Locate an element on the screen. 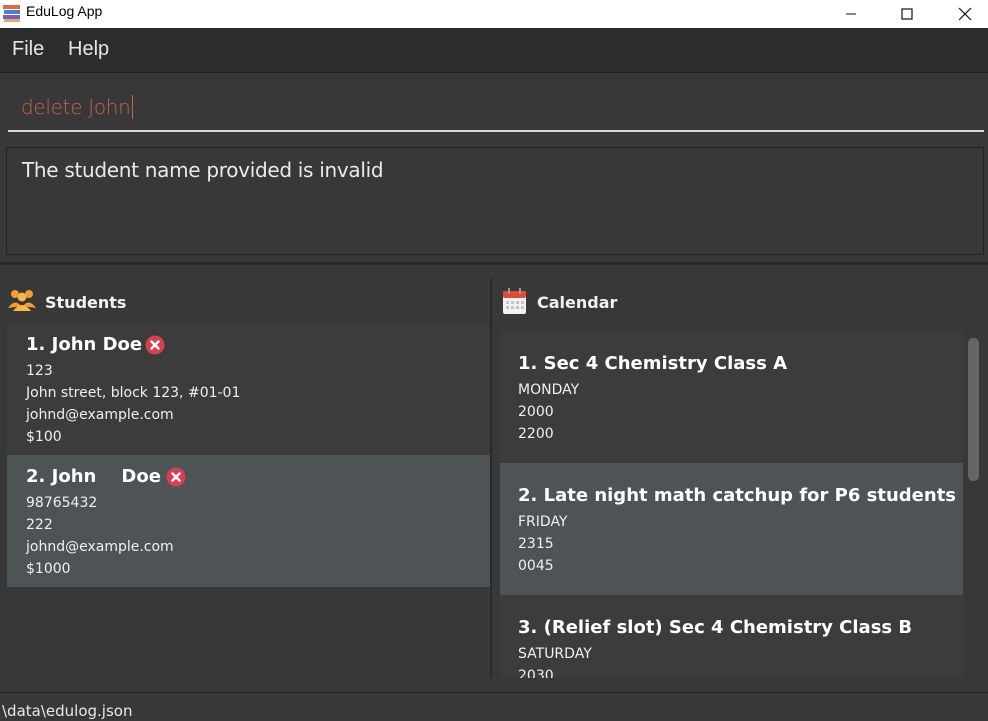 Image resolution: width=988 pixels, height=721 pixels. event-name: 1. Sec 4 Chemistry Class A is located at coordinates (653, 363).